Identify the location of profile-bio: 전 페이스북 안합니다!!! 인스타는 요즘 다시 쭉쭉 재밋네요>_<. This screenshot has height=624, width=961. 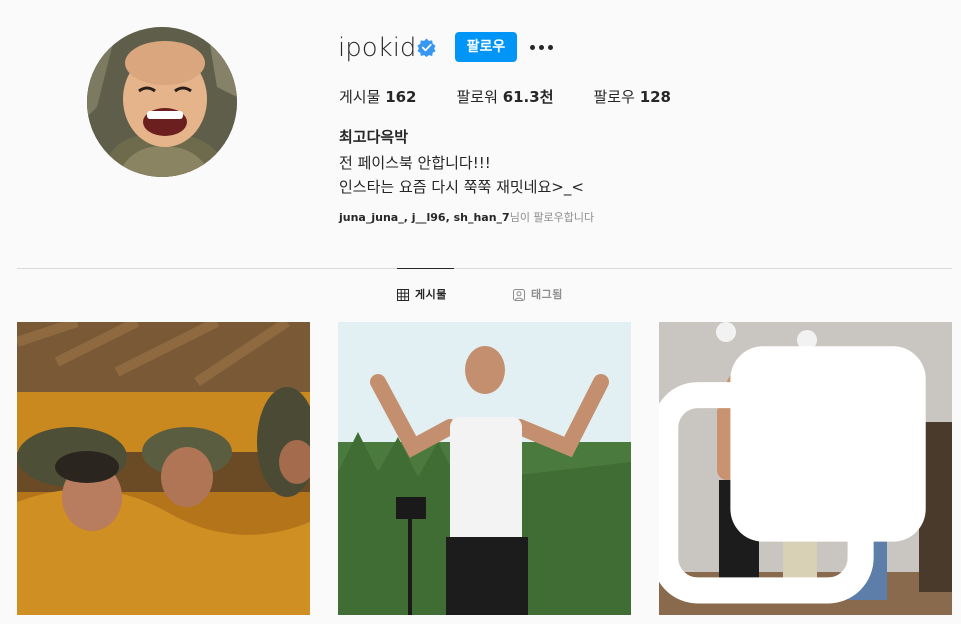
(461, 175).